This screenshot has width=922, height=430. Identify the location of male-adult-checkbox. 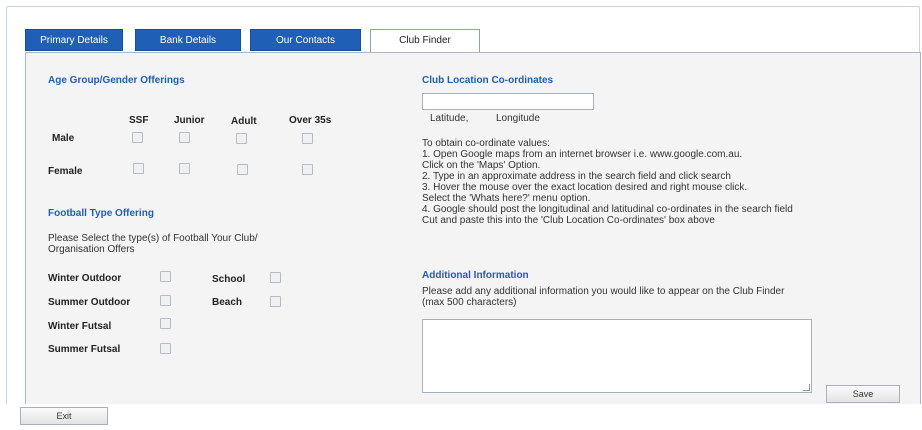
(241, 138).